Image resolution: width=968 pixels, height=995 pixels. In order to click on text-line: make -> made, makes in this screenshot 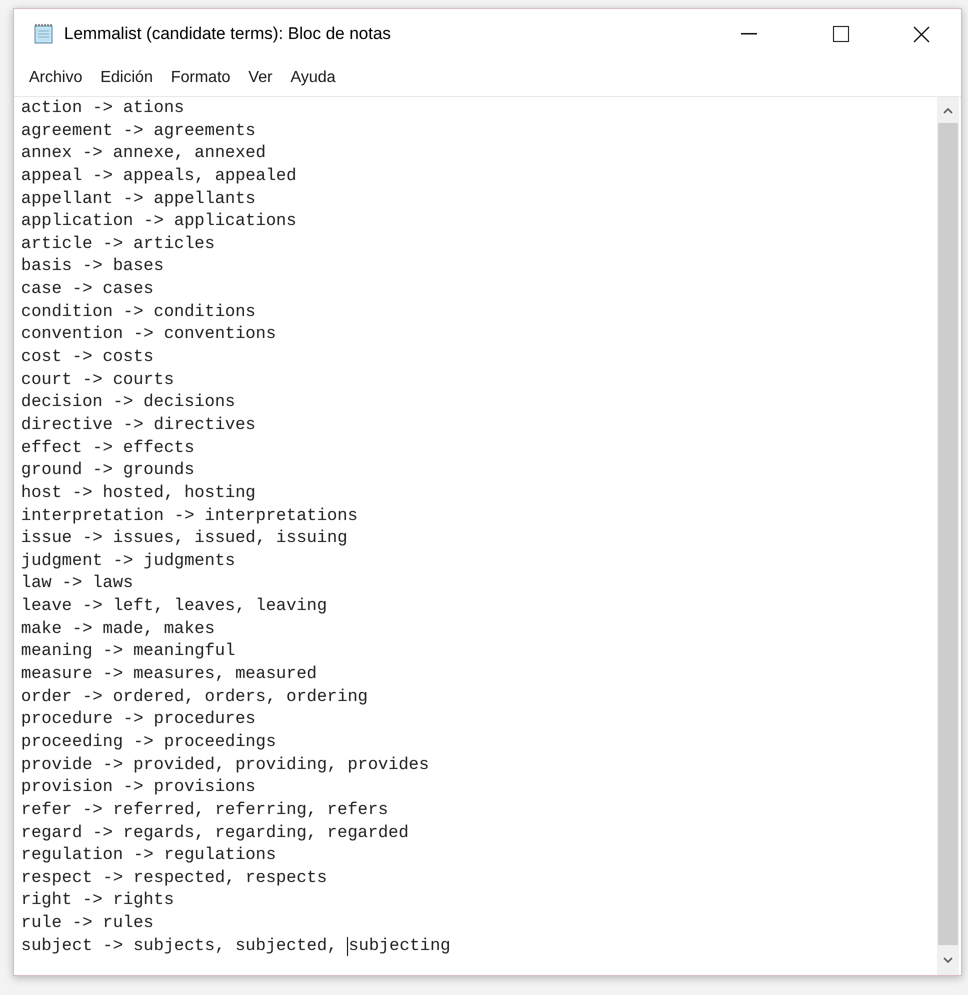, I will do `click(118, 629)`.